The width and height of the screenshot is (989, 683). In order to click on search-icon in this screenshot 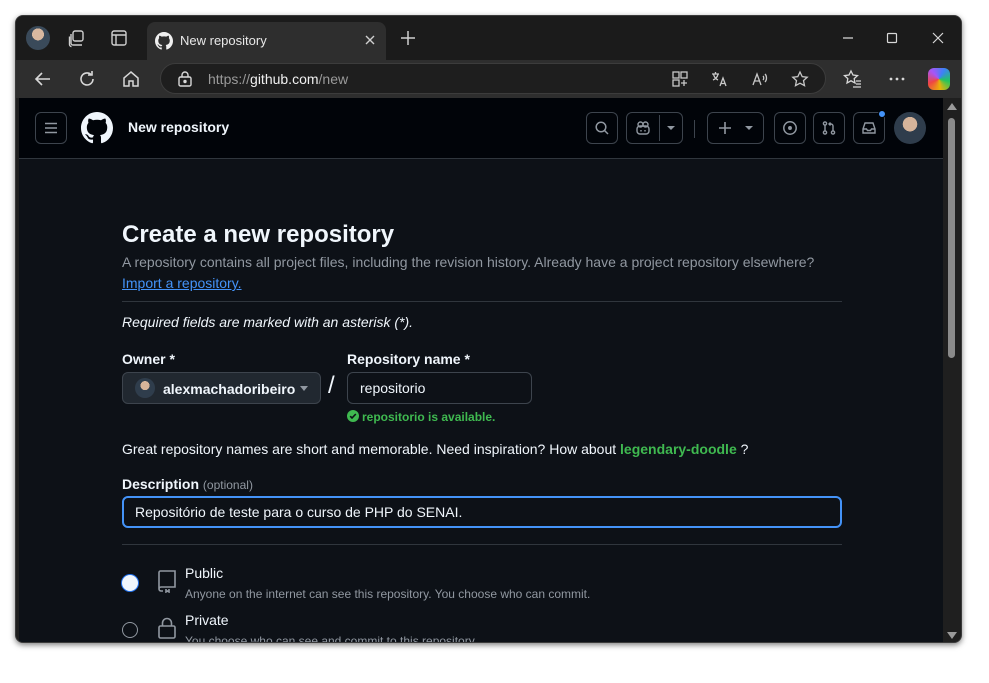, I will do `click(602, 128)`.